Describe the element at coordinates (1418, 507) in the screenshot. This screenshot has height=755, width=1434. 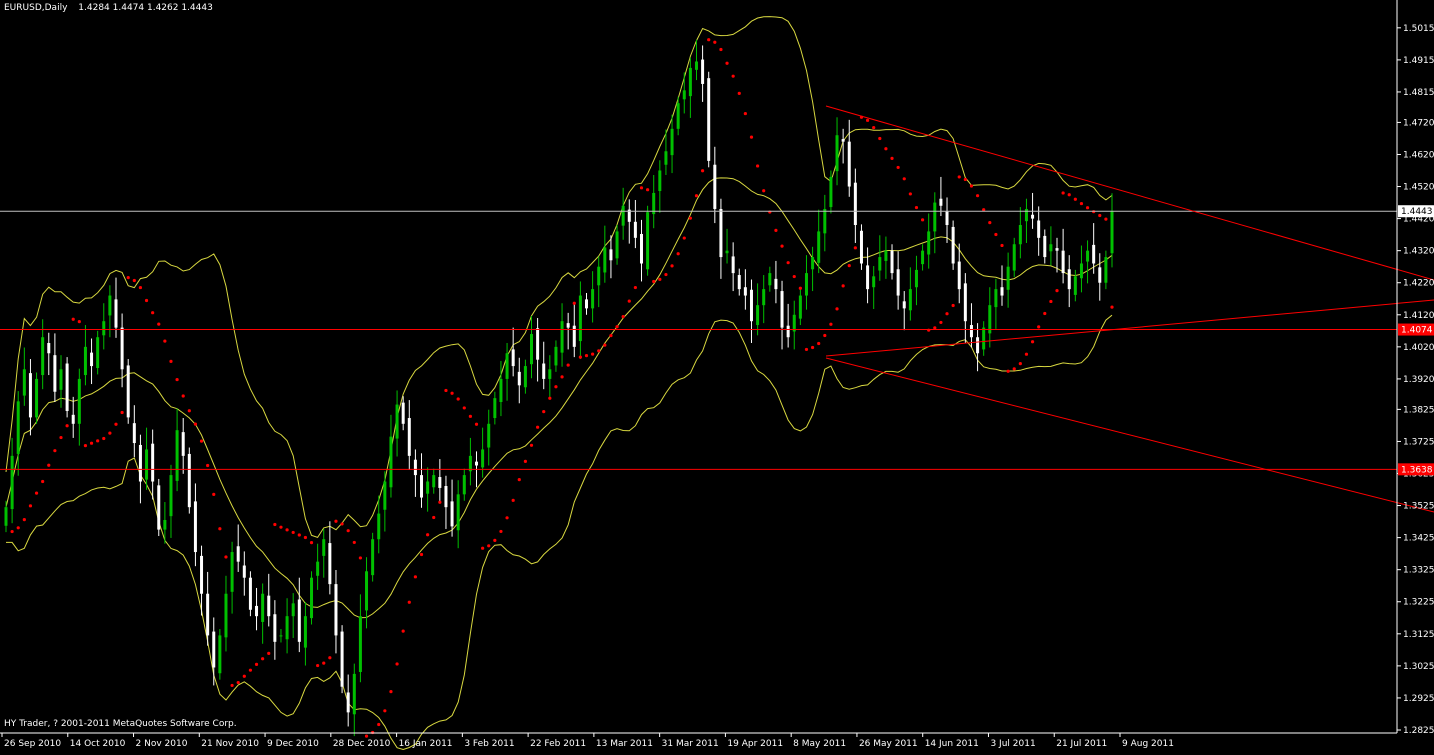
I see `y-tick-label: 1.3525` at that location.